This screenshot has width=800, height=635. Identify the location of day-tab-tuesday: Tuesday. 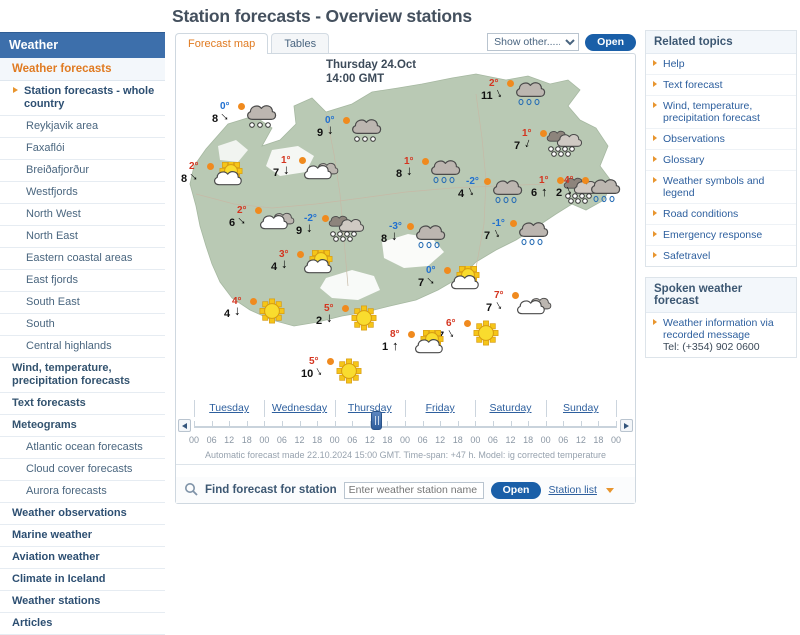
(229, 408).